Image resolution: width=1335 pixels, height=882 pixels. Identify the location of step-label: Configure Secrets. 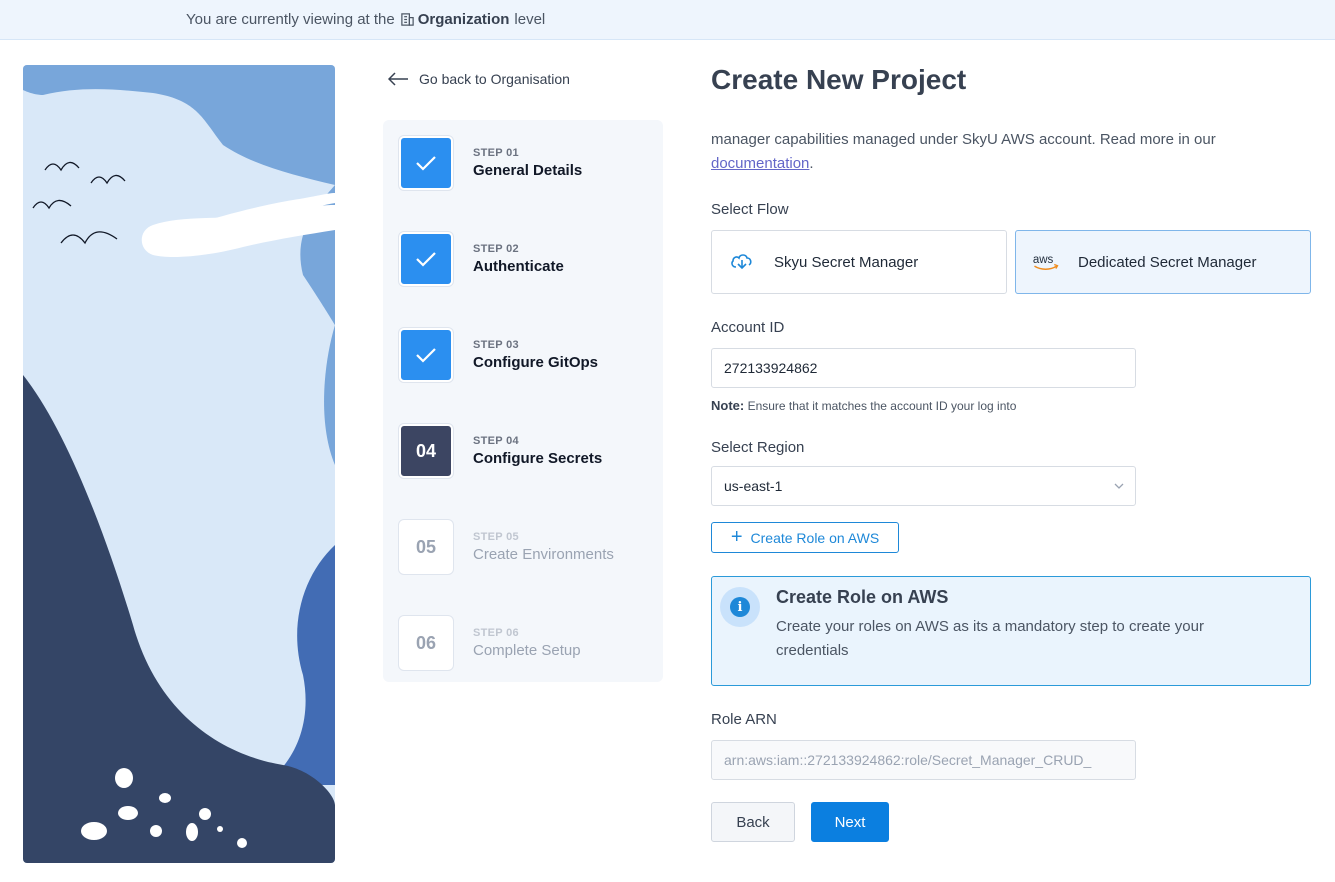
(538, 458).